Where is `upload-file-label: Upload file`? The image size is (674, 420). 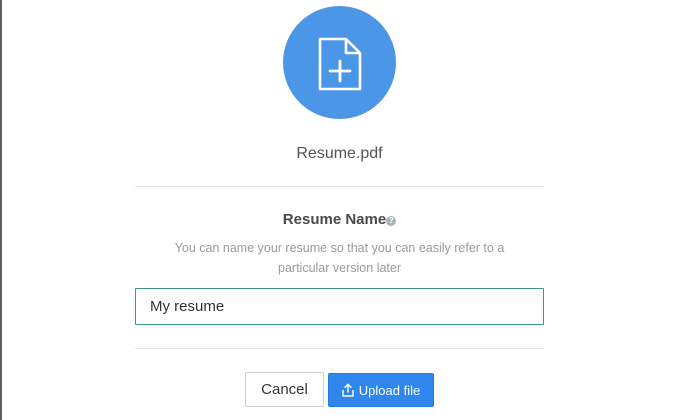 upload-file-label: Upload file is located at coordinates (389, 390).